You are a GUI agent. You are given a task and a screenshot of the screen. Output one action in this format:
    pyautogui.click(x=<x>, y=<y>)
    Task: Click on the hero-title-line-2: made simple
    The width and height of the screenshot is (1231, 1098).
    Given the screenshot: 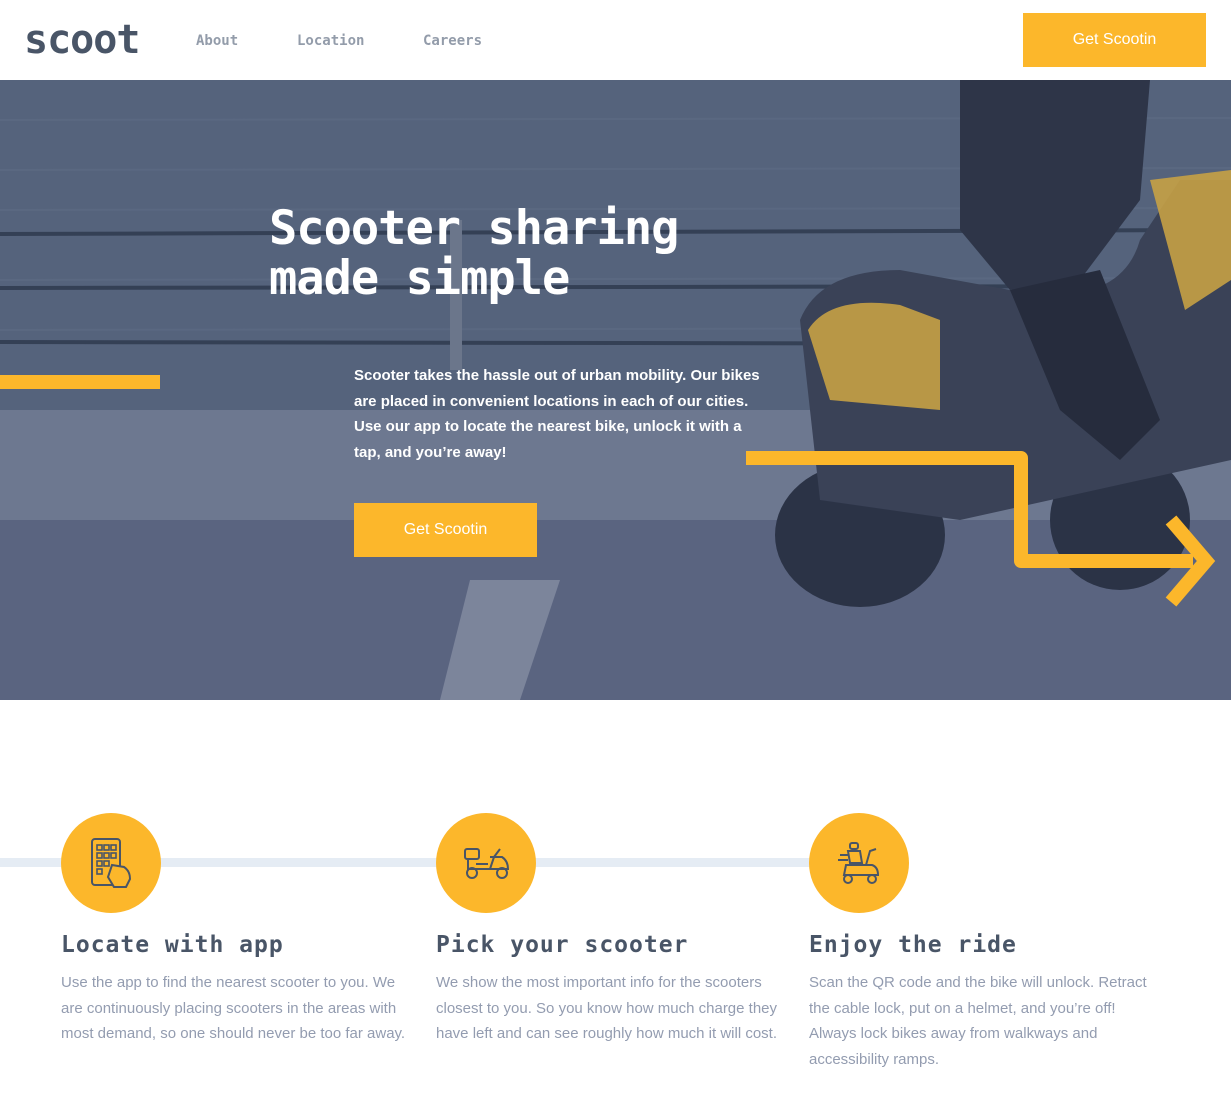 What is the action you would take?
    pyautogui.click(x=419, y=278)
    